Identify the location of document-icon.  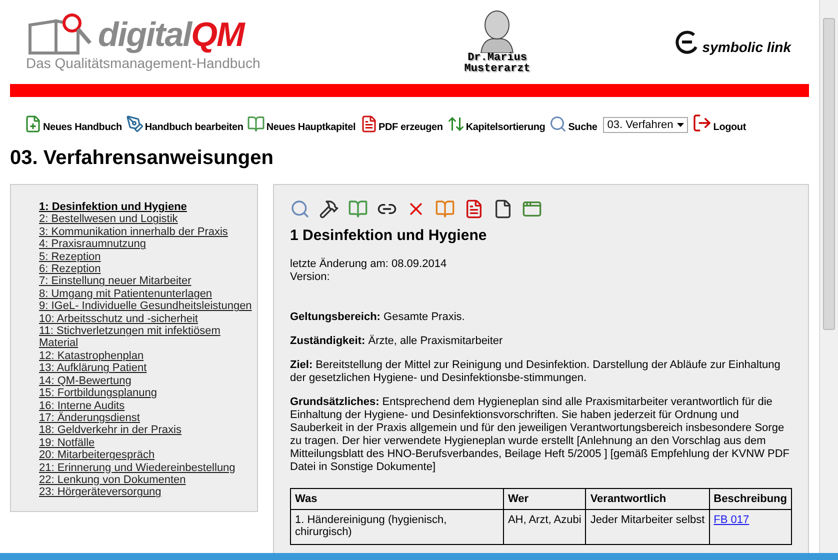
(503, 209).